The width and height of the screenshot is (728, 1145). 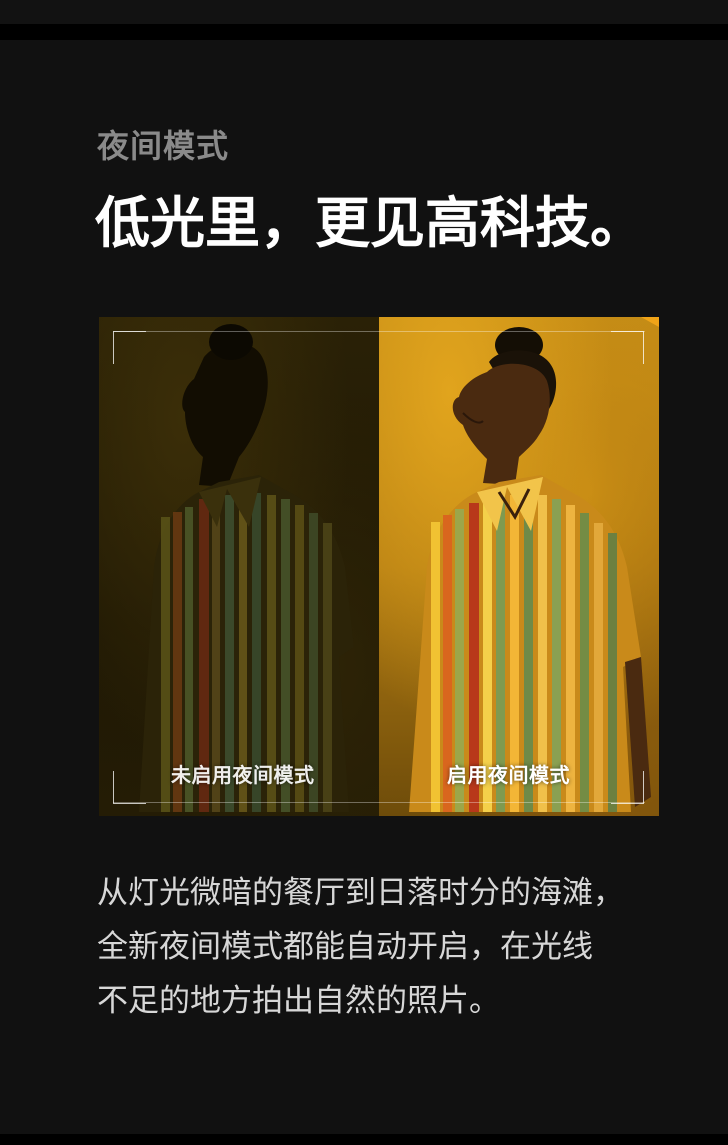 What do you see at coordinates (650, 322) in the screenshot?
I see `corner-accent` at bounding box center [650, 322].